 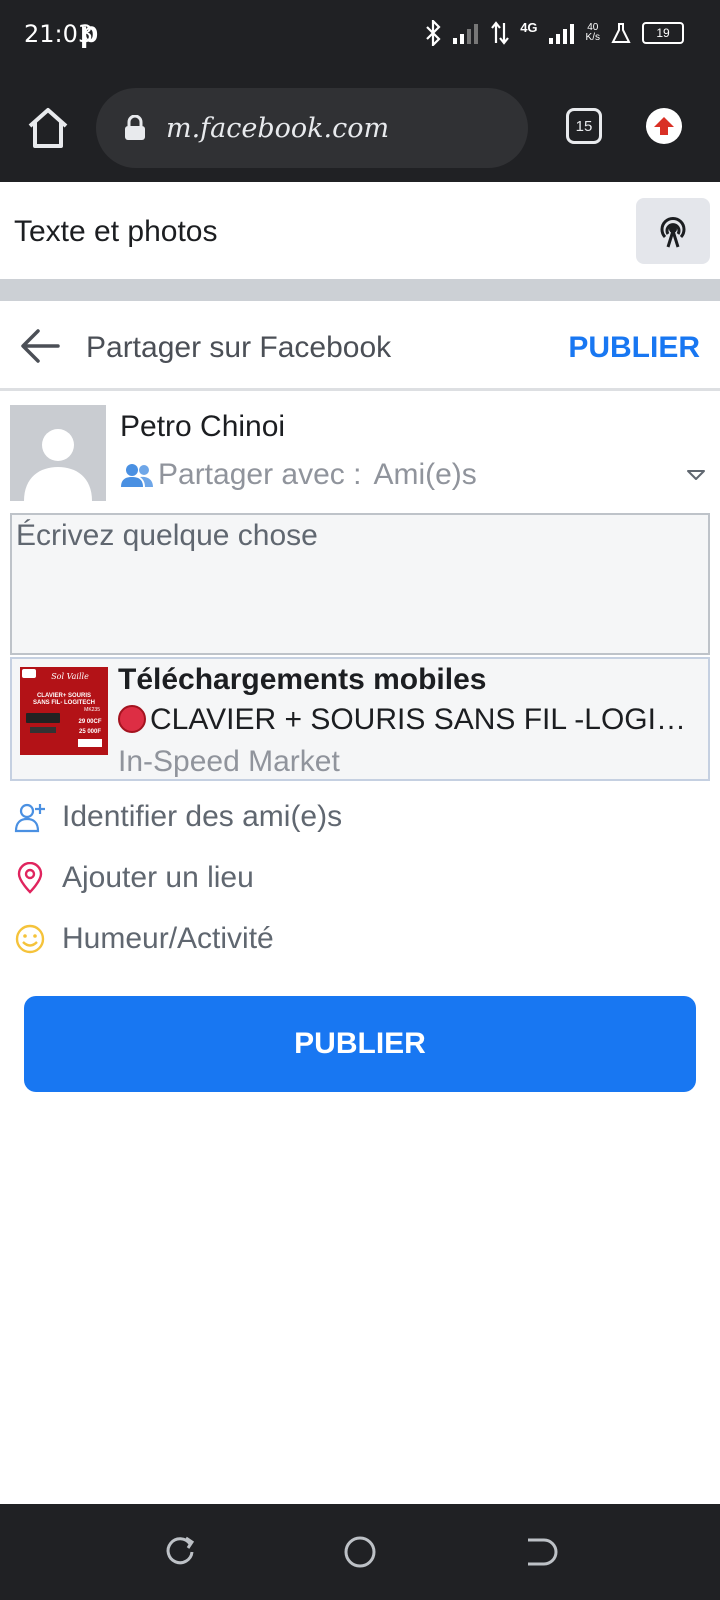 I want to click on address-bar: m.facebook.com, so click(x=312, y=128).